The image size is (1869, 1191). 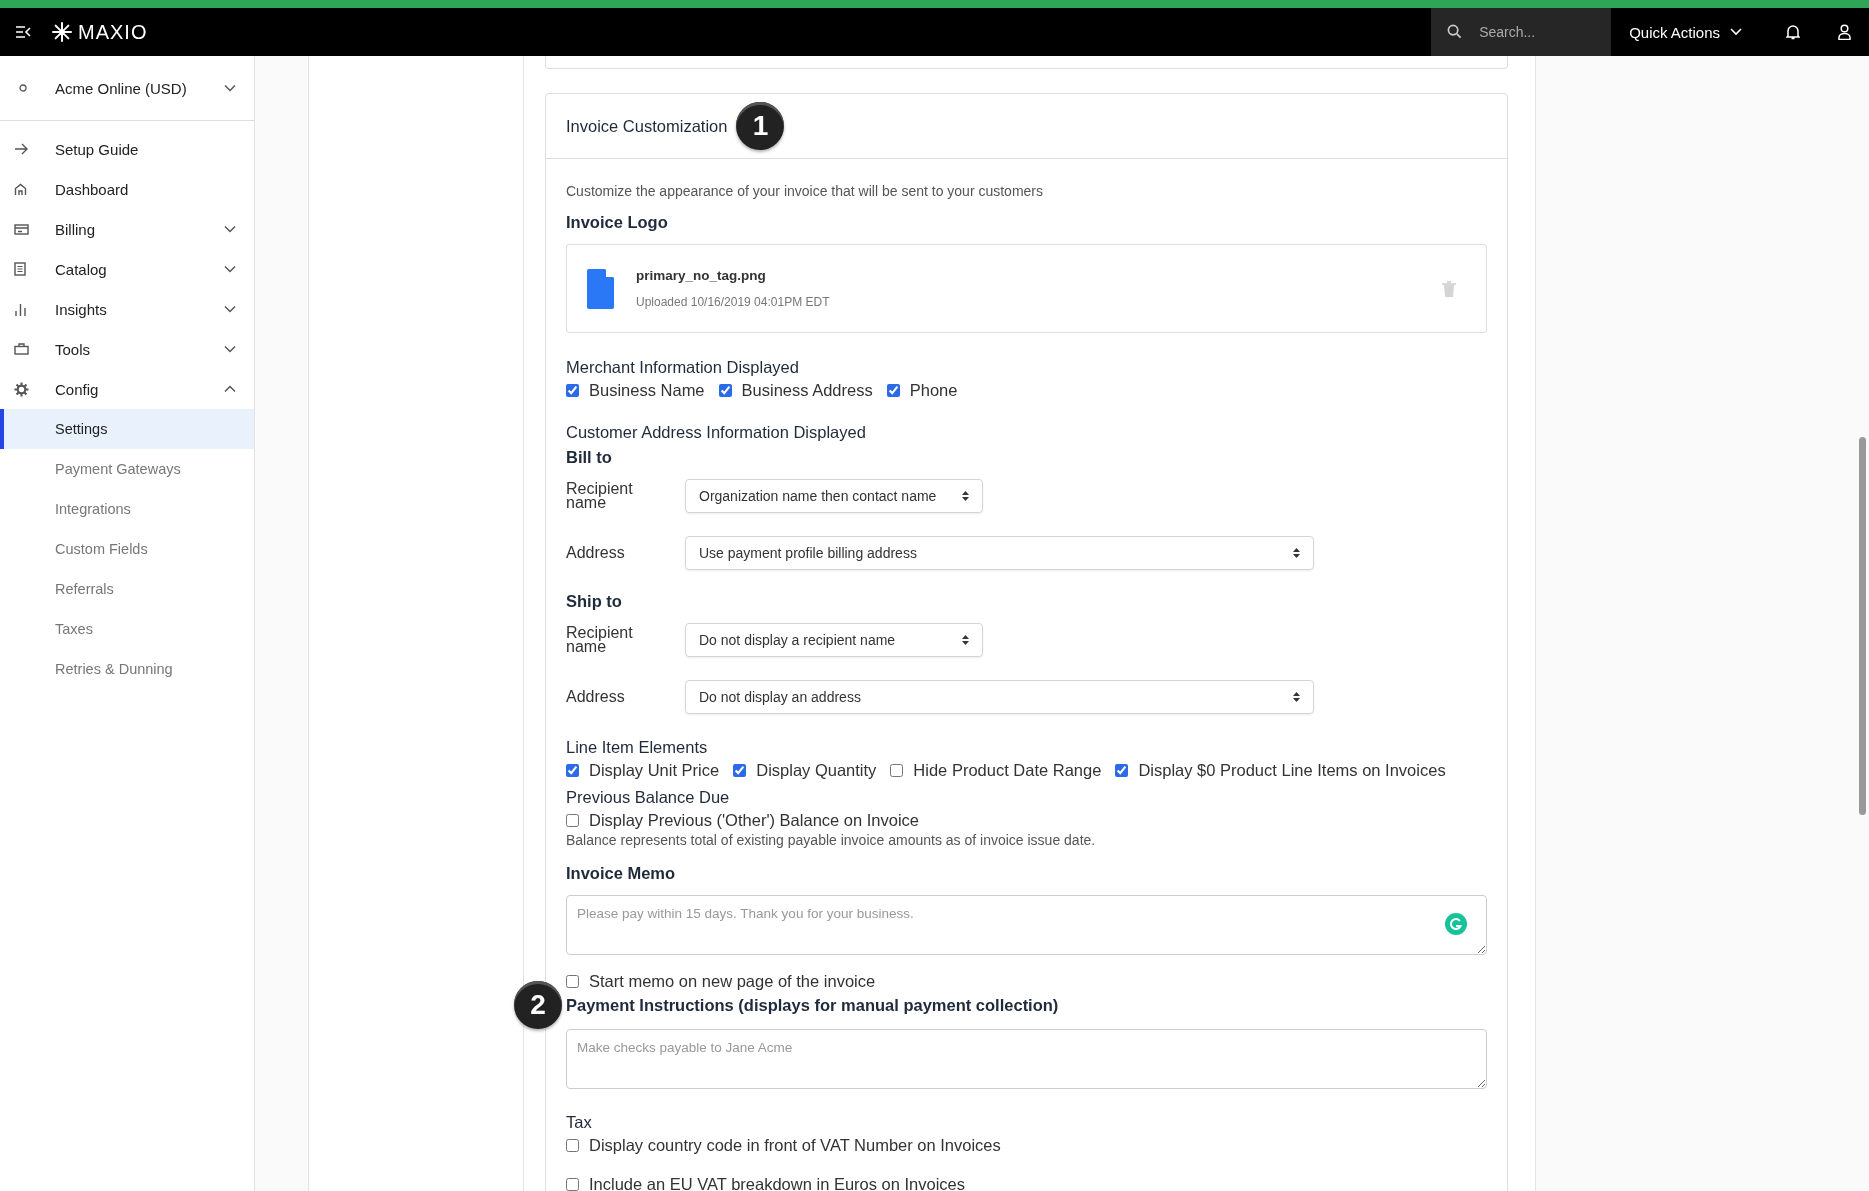 I want to click on section-heading: Customer Address Information Displayed, so click(x=716, y=432).